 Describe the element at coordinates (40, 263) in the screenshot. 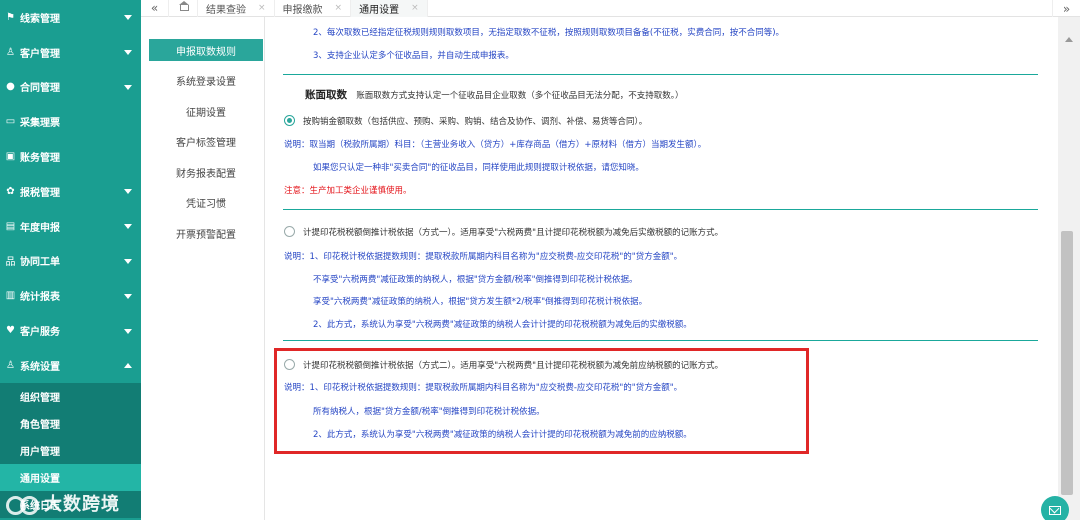

I see `sidebar-item-label: 协同工单` at that location.